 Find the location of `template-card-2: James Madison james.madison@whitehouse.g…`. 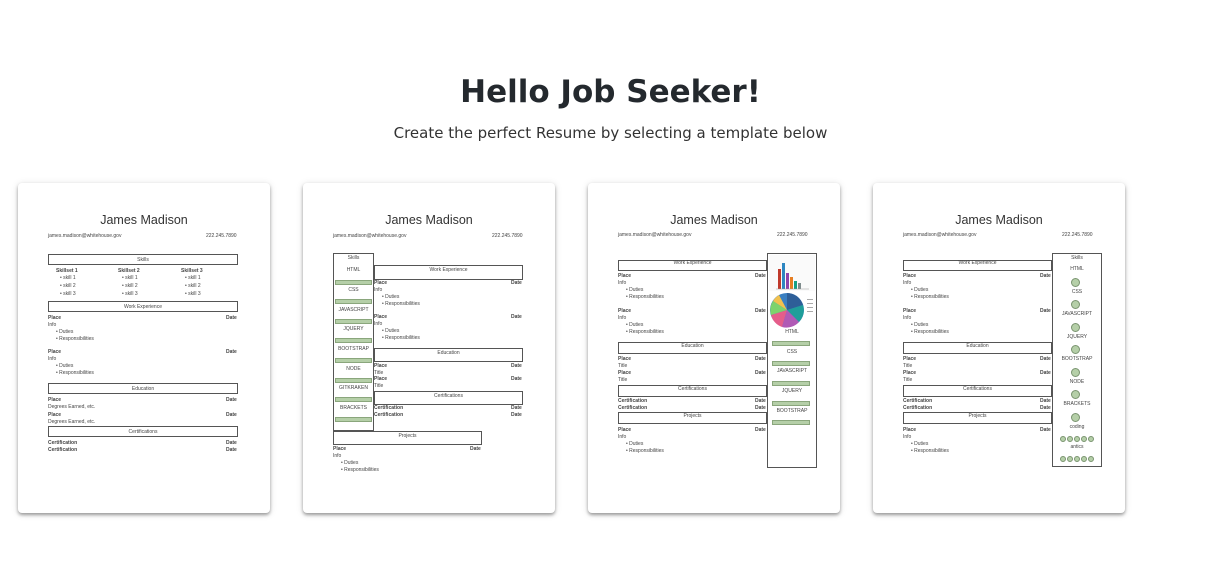

template-card-2: James Madison james.madison@whitehouse.g… is located at coordinates (429, 348).